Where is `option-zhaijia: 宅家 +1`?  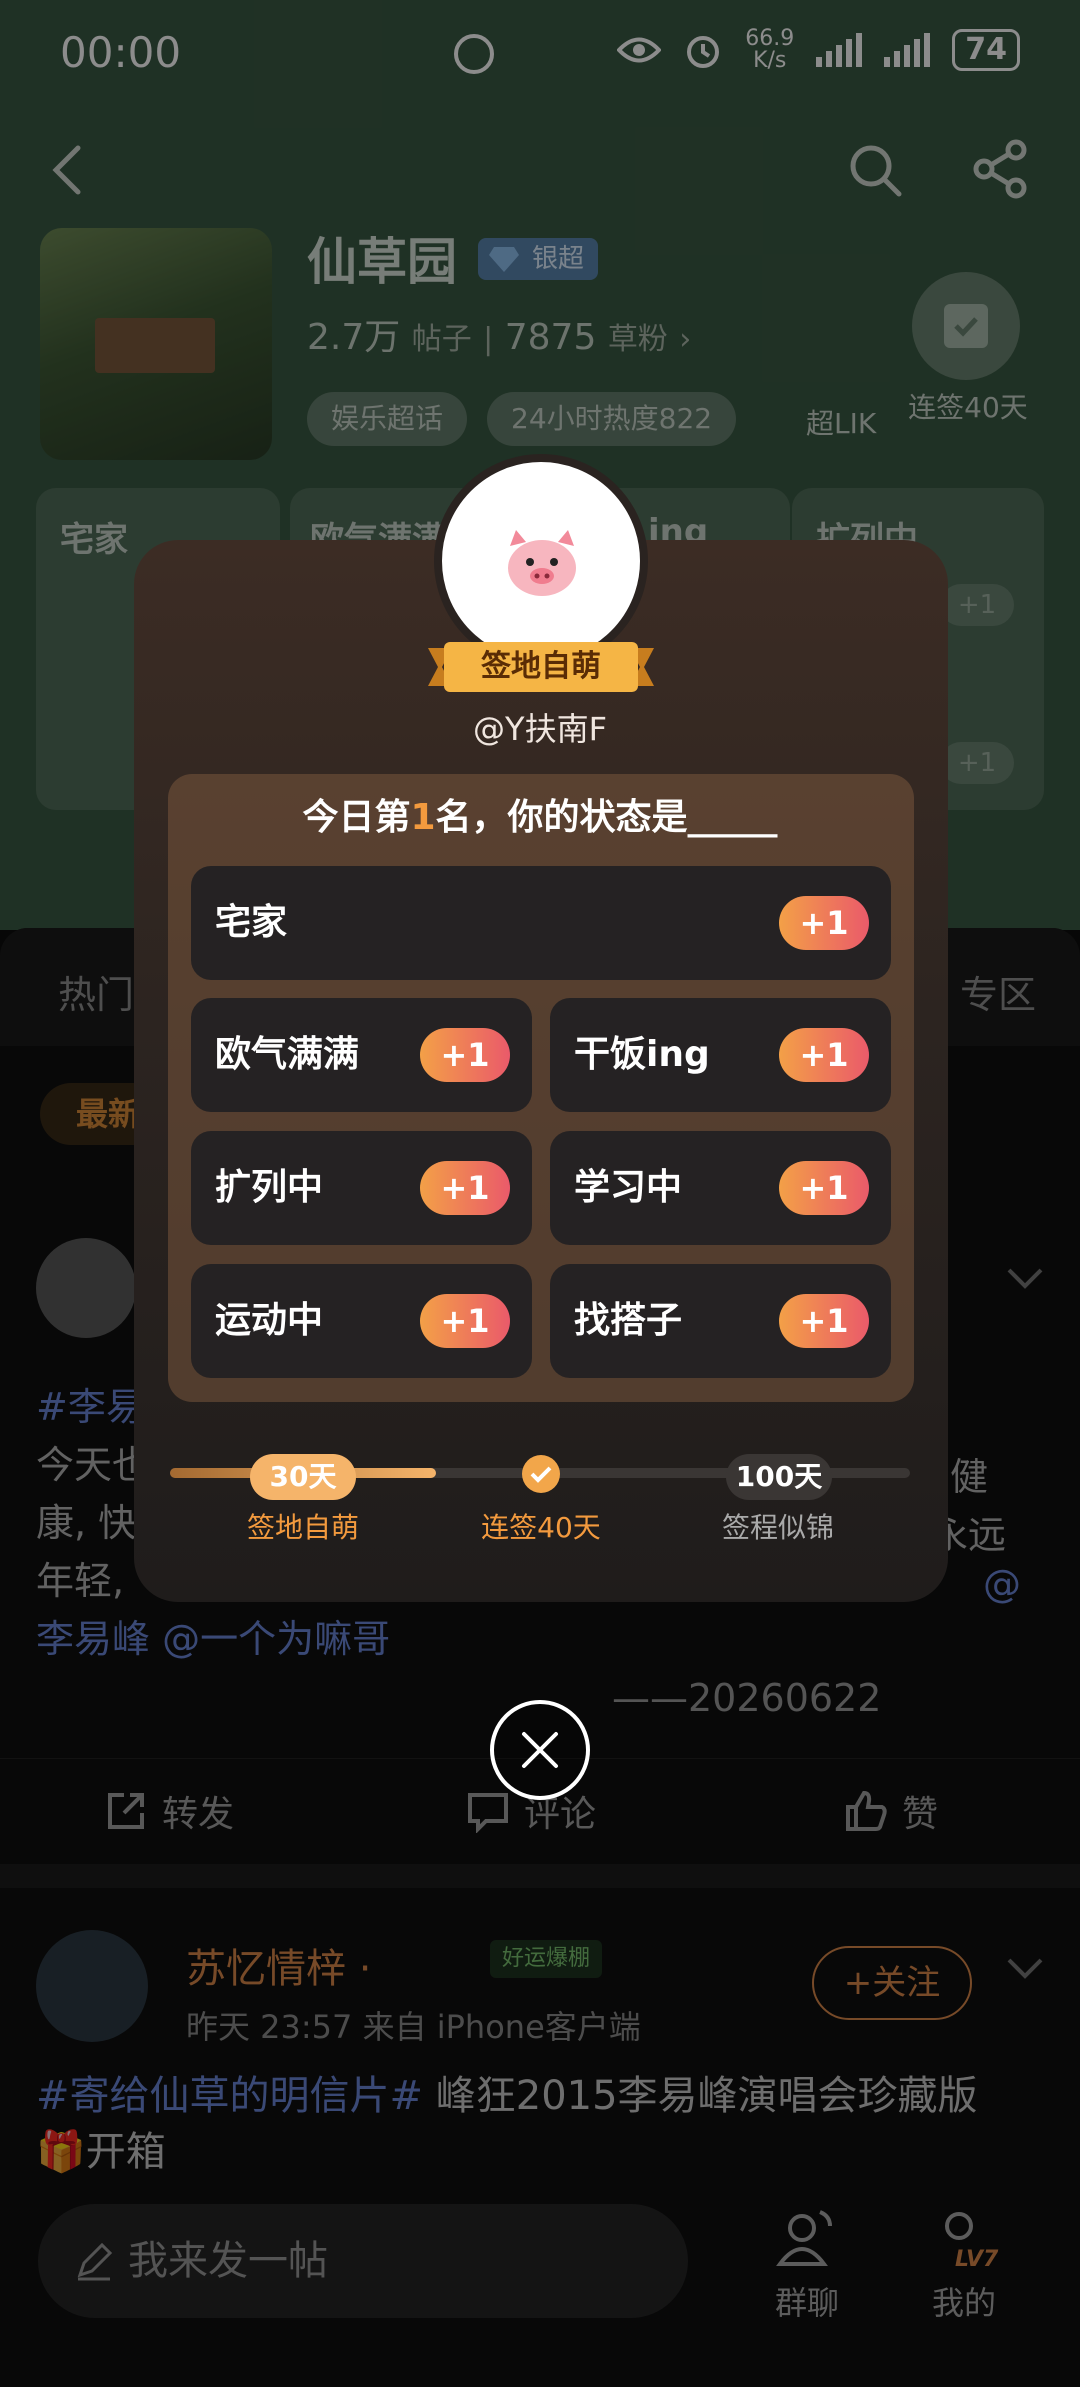
option-zhaijia: 宅家 +1 is located at coordinates (541, 923).